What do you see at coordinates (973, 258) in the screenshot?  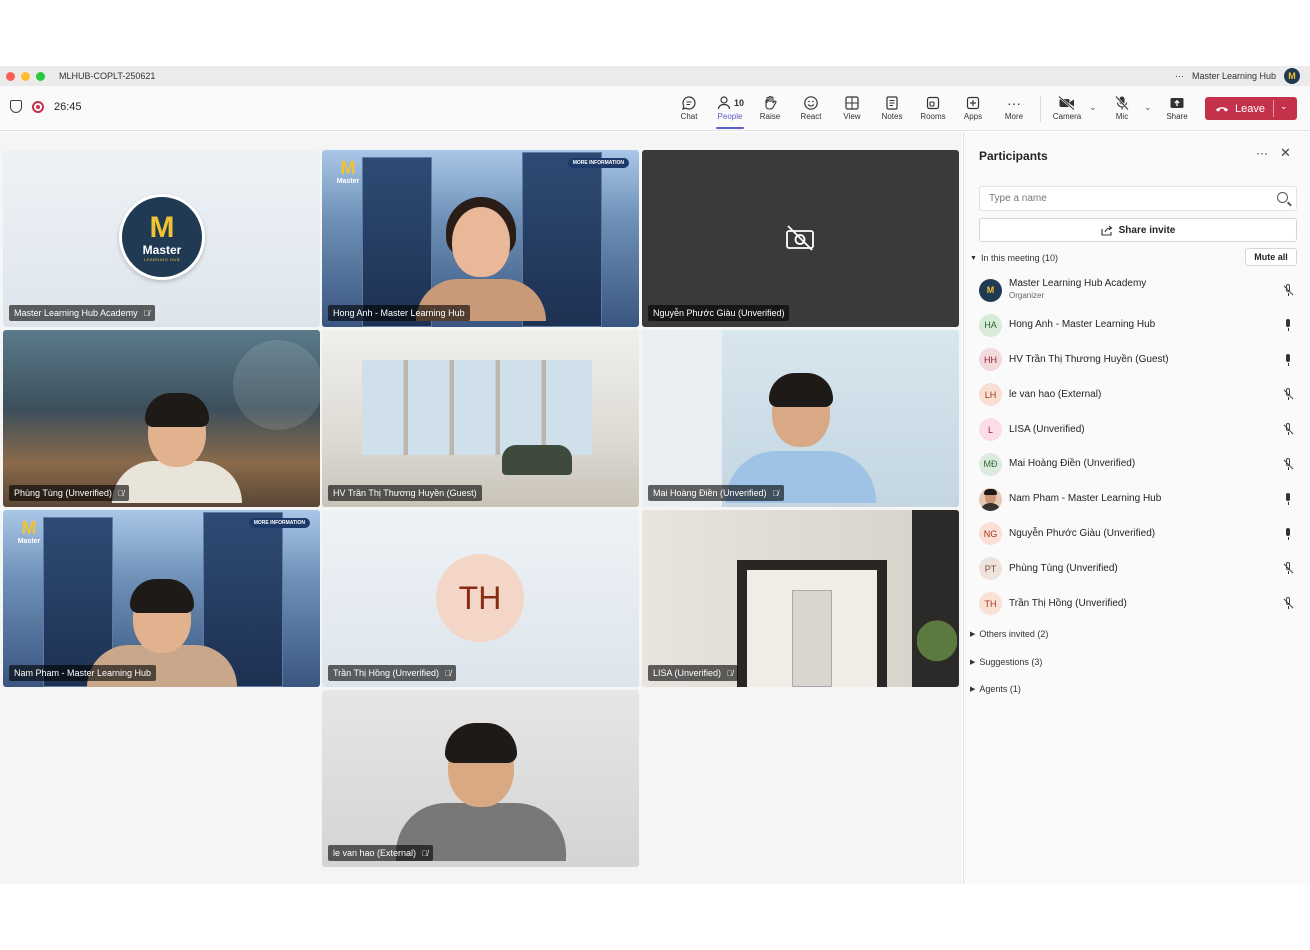 I see `caret-down-icon: ▼` at bounding box center [973, 258].